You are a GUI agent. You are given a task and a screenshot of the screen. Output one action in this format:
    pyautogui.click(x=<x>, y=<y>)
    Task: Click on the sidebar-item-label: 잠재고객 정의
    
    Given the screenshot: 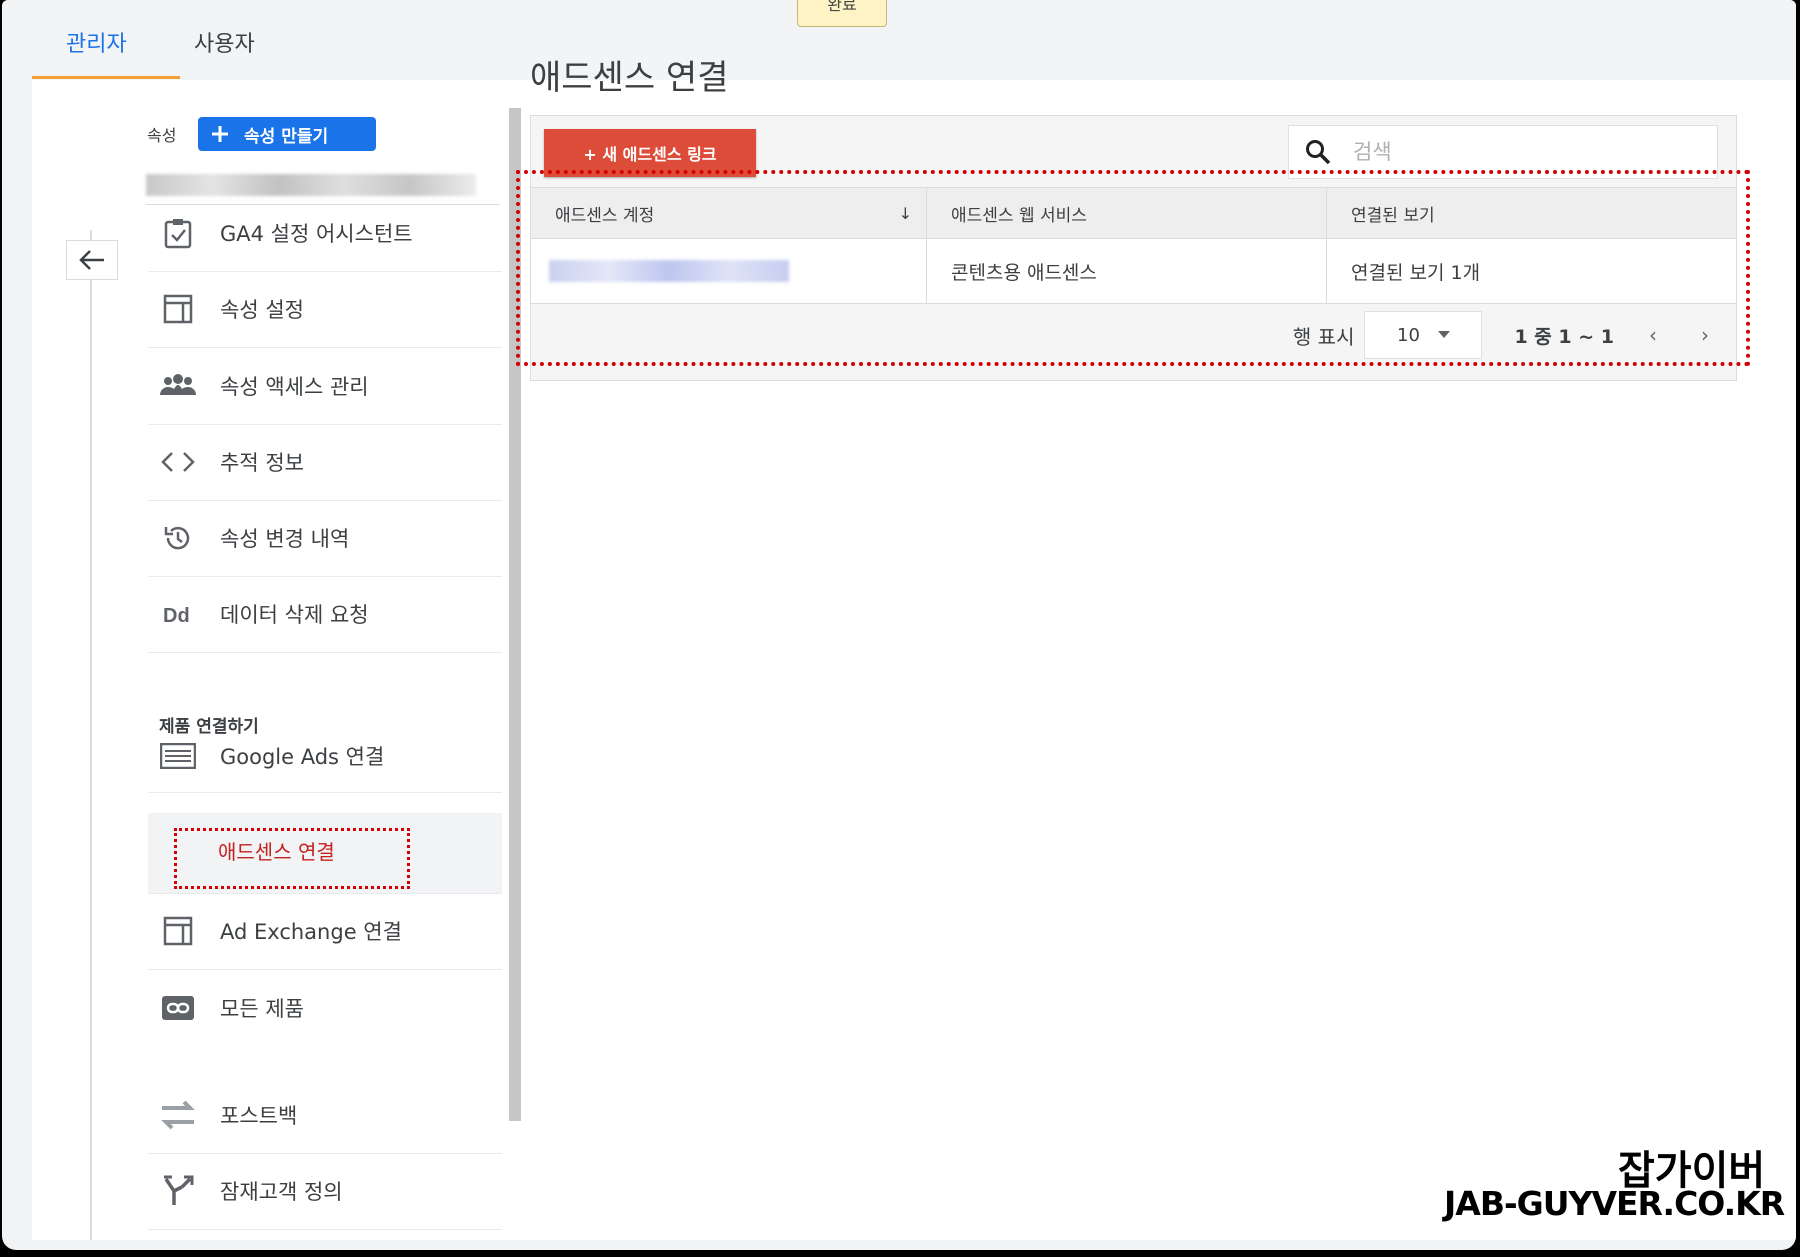 What is the action you would take?
    pyautogui.click(x=281, y=1192)
    